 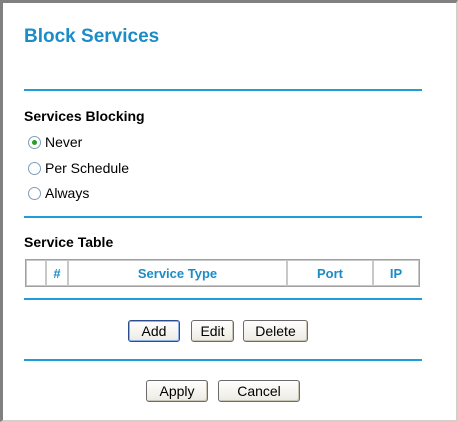 I want to click on cancel-button: Cancel, so click(x=259, y=391).